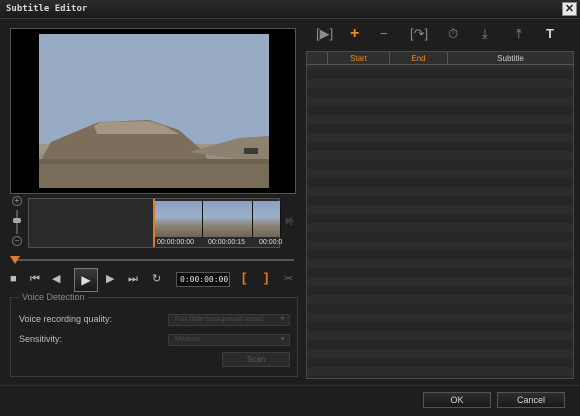 The image size is (580, 416). What do you see at coordinates (289, 222) in the screenshot?
I see `audio-waveform-icon` at bounding box center [289, 222].